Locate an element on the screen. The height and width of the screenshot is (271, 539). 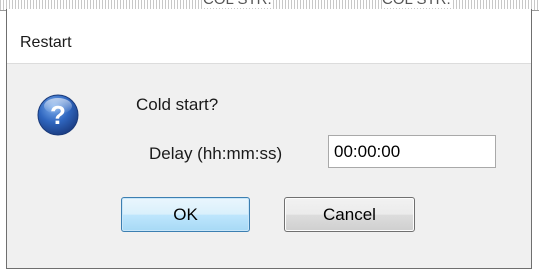
question-icon: ? is located at coordinates (58, 115).